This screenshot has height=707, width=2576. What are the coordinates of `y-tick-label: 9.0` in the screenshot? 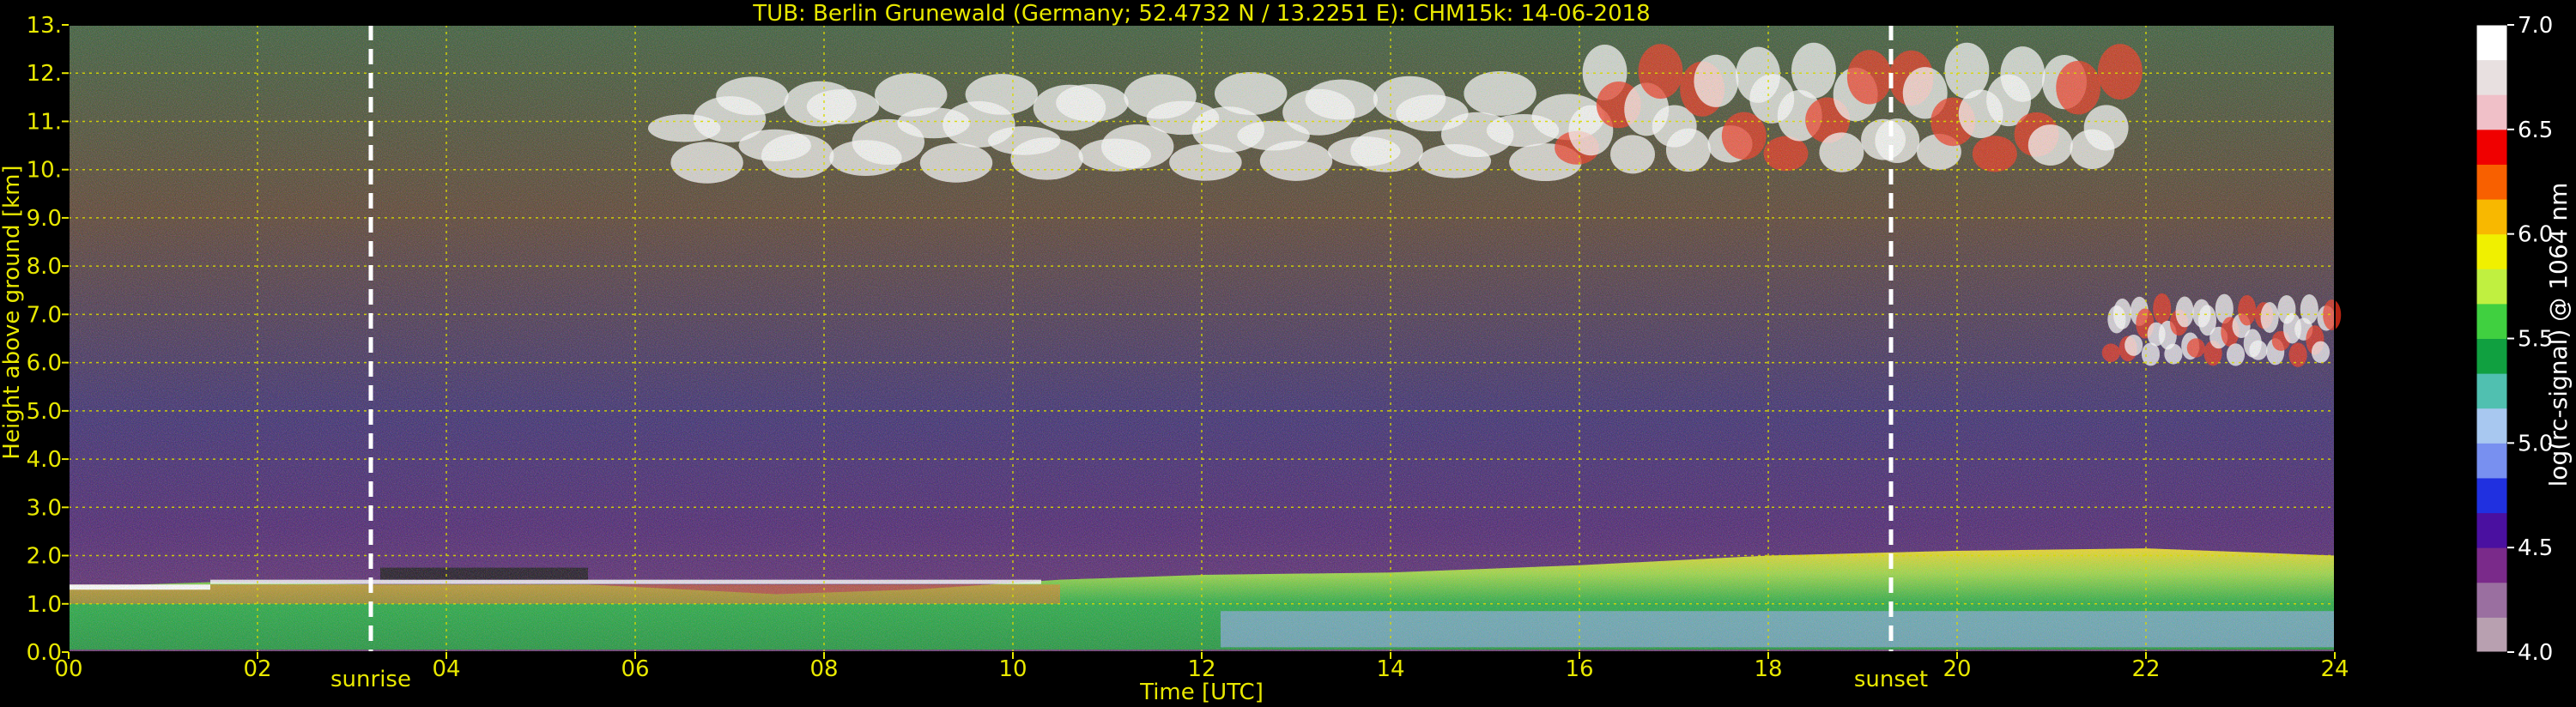 It's located at (44, 219).